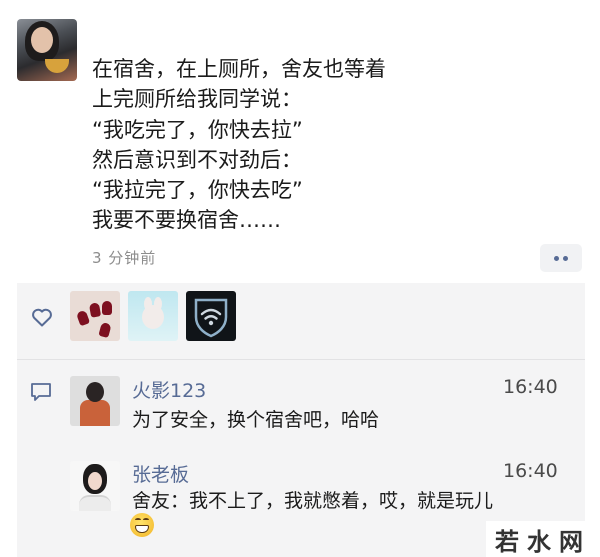 Image resolution: width=600 pixels, height=557 pixels. I want to click on post-author-avatar, so click(47, 50).